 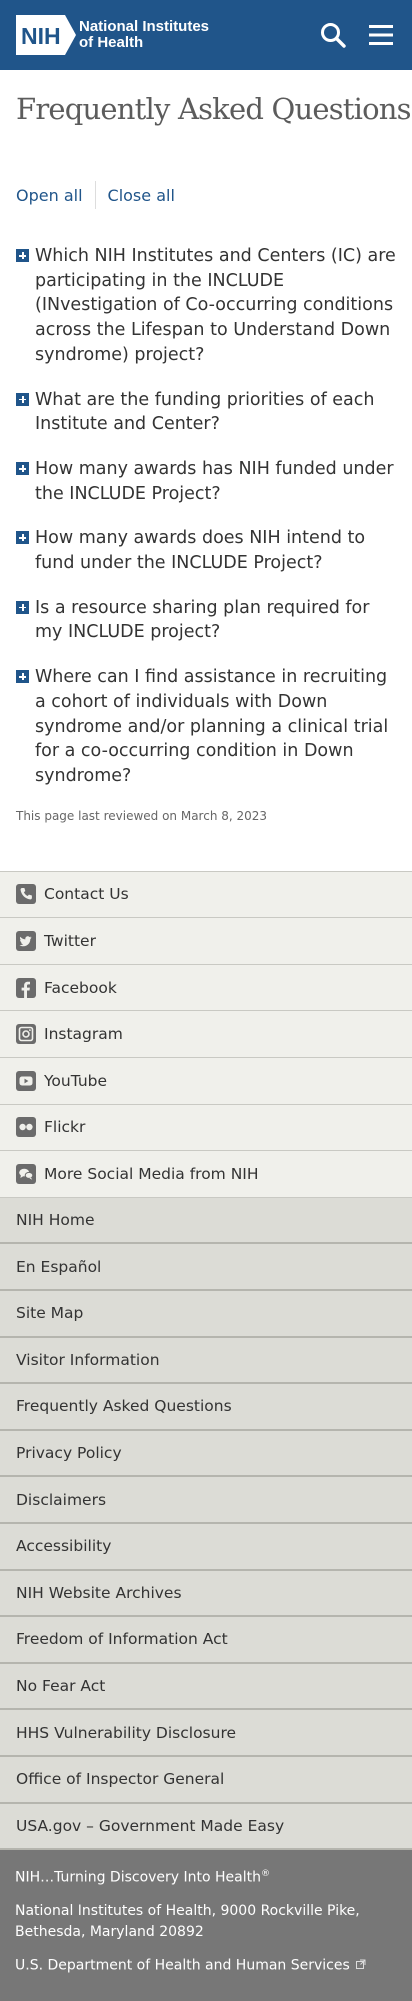 What do you see at coordinates (26, 894) in the screenshot?
I see `phone-icon` at bounding box center [26, 894].